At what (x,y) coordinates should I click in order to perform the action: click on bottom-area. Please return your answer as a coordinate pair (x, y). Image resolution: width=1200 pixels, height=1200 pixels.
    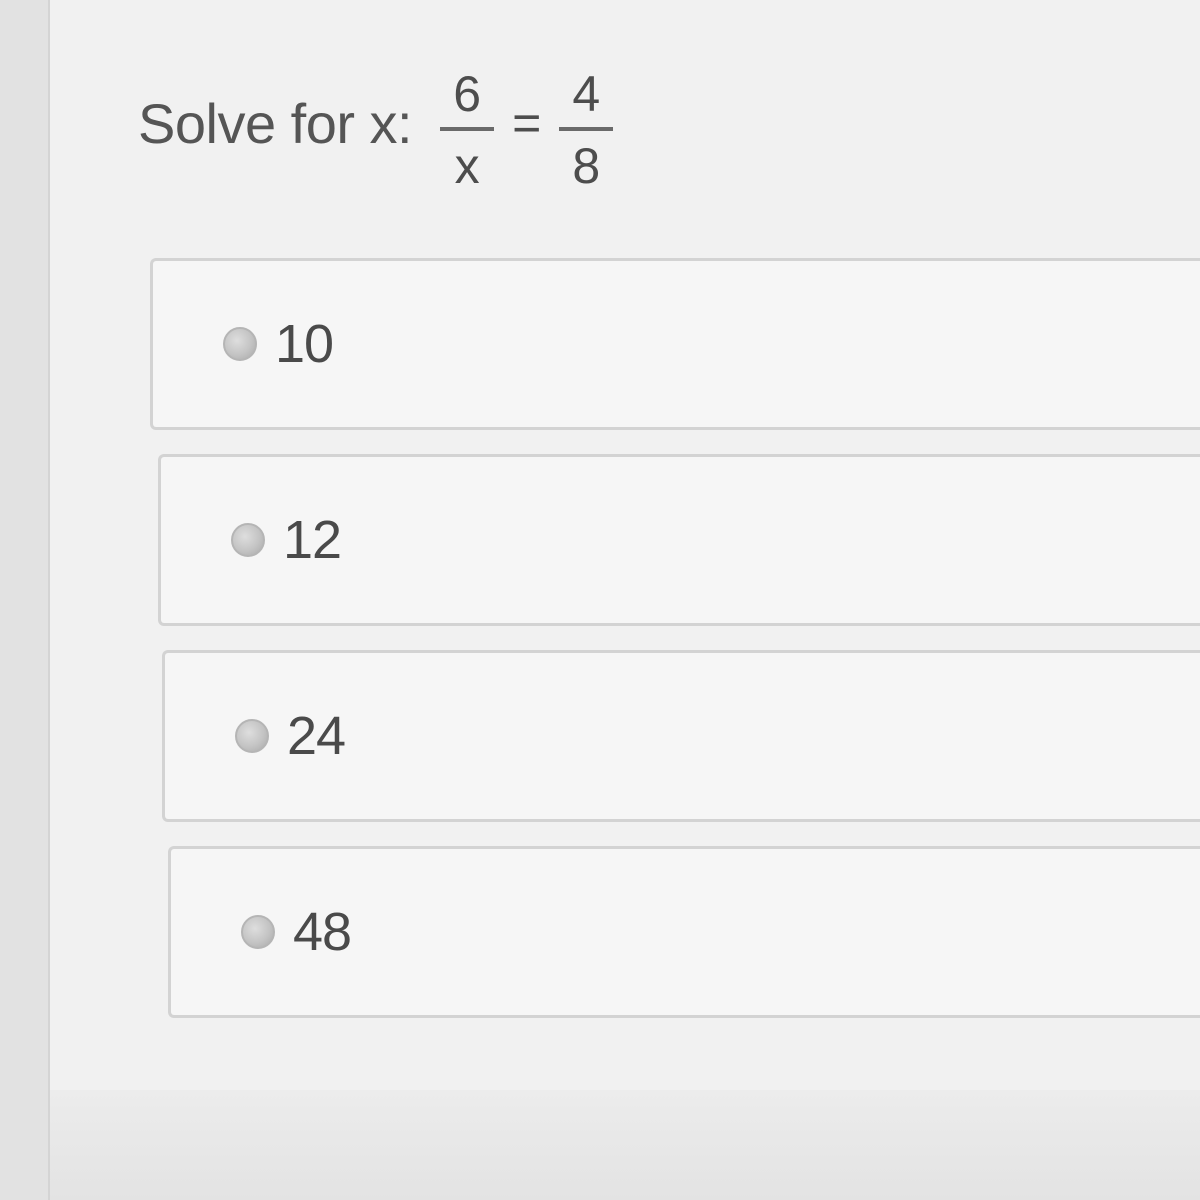
    Looking at the image, I should click on (625, 1145).